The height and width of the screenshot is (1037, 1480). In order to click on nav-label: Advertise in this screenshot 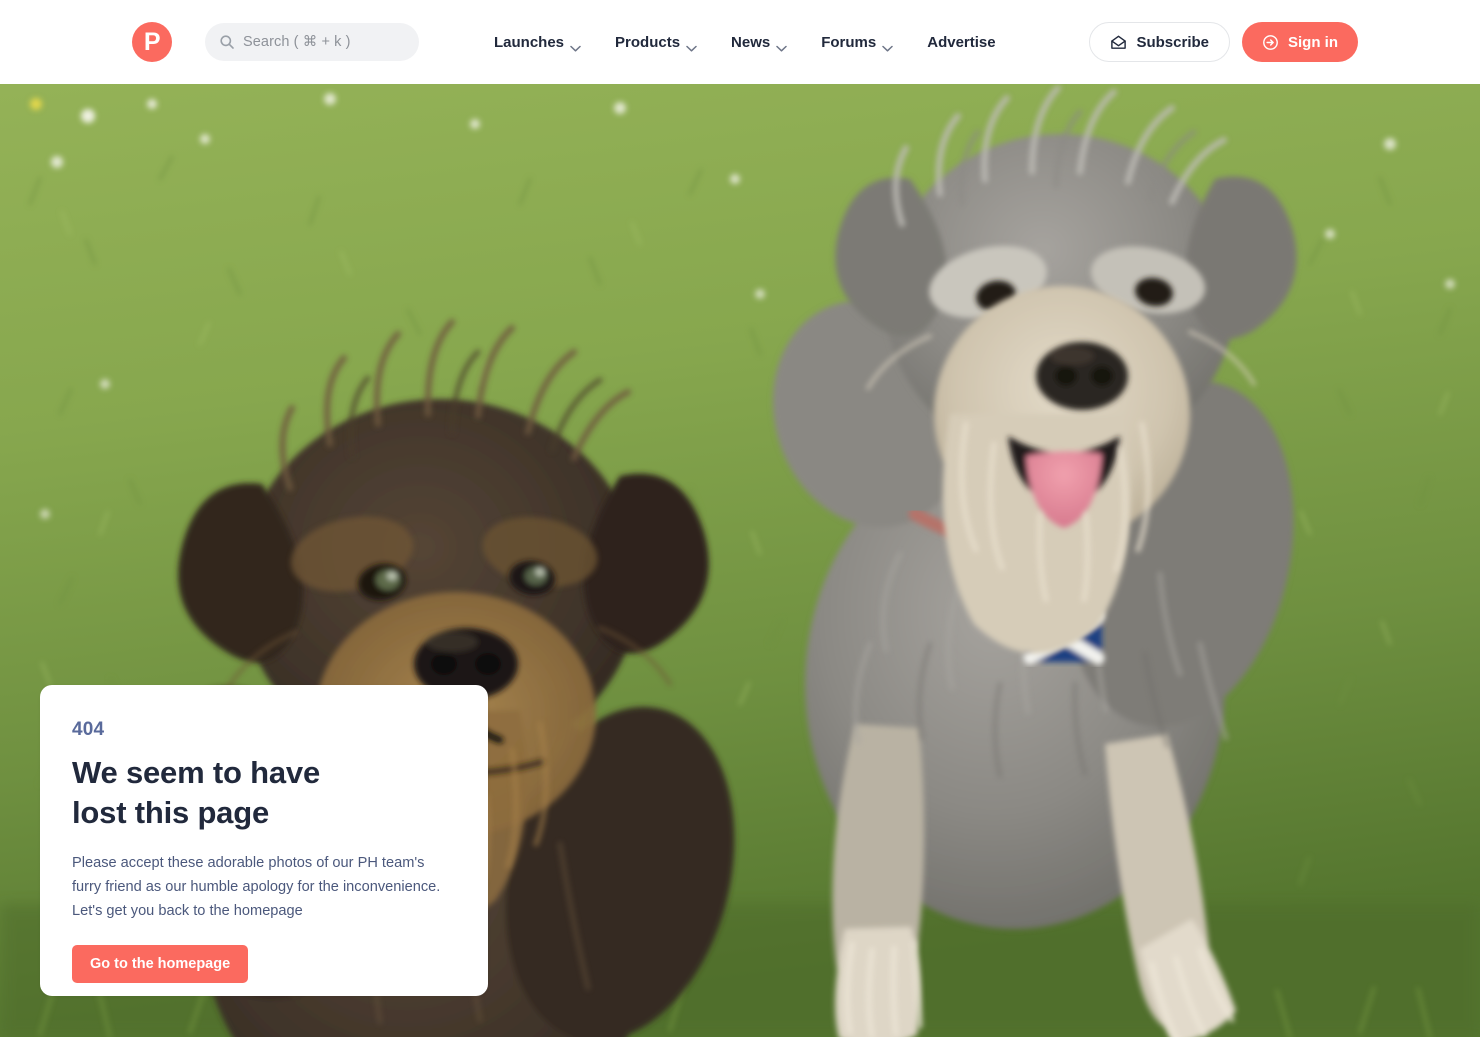, I will do `click(961, 42)`.